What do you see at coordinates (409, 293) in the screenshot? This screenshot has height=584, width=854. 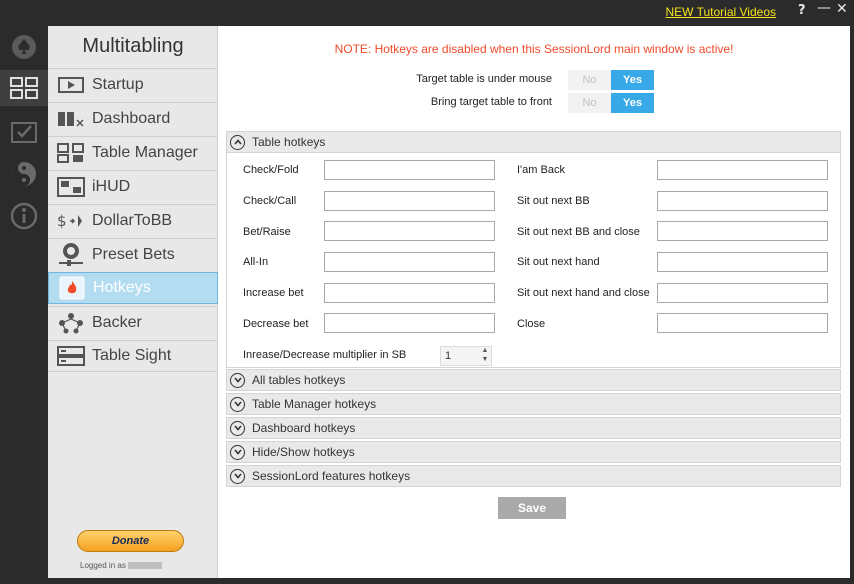 I see `hotkey-input-increase-bet` at bounding box center [409, 293].